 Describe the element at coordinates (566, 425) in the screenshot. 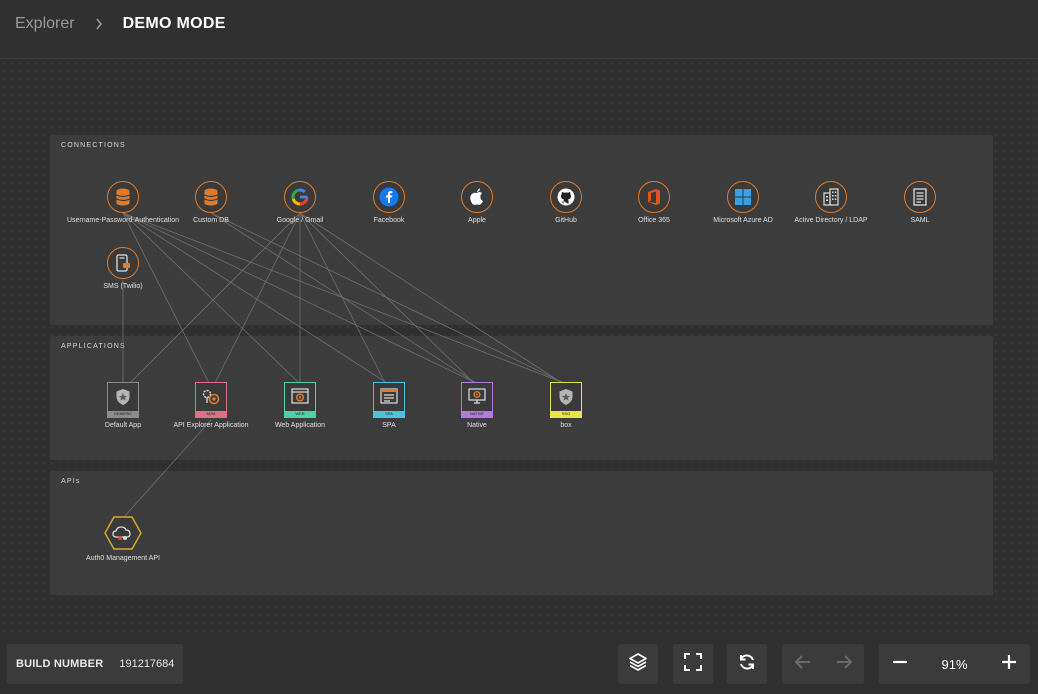

I see `application-label: box` at that location.